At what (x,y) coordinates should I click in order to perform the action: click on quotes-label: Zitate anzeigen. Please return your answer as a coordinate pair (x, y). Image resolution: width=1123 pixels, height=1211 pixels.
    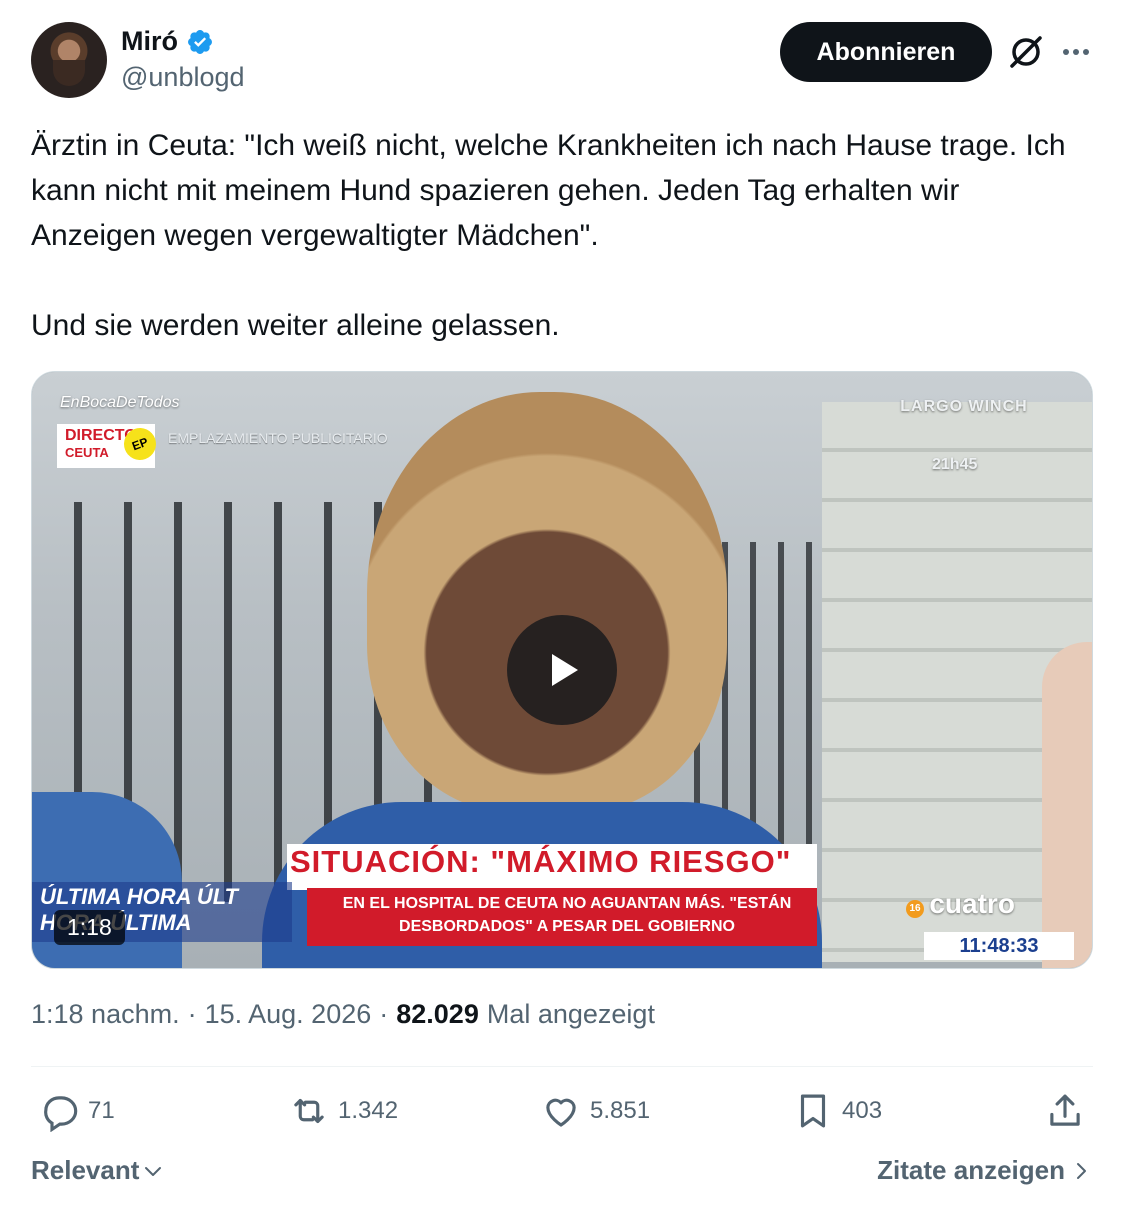
    Looking at the image, I should click on (971, 1170).